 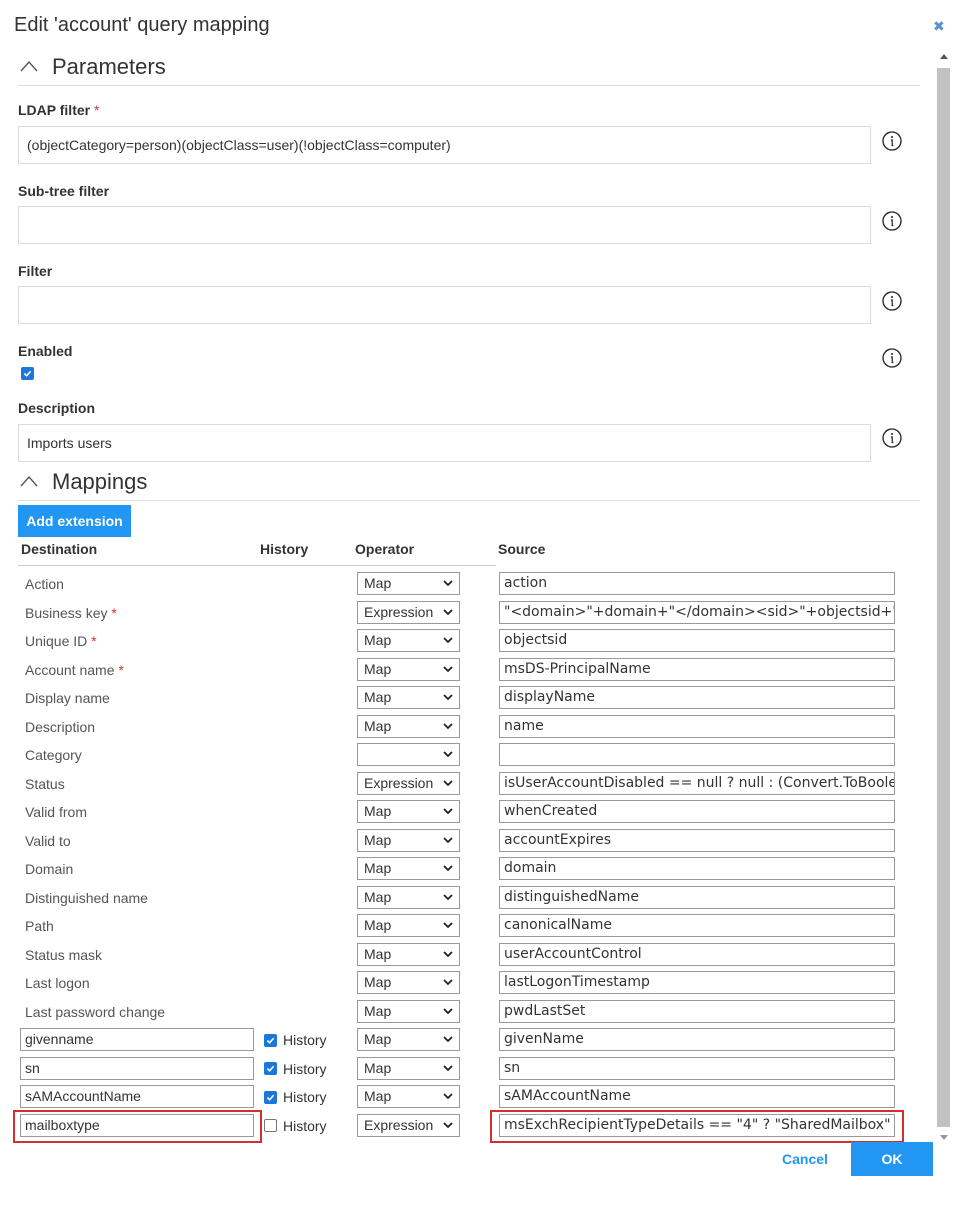 I want to click on close-icon: ✖, so click(x=939, y=26).